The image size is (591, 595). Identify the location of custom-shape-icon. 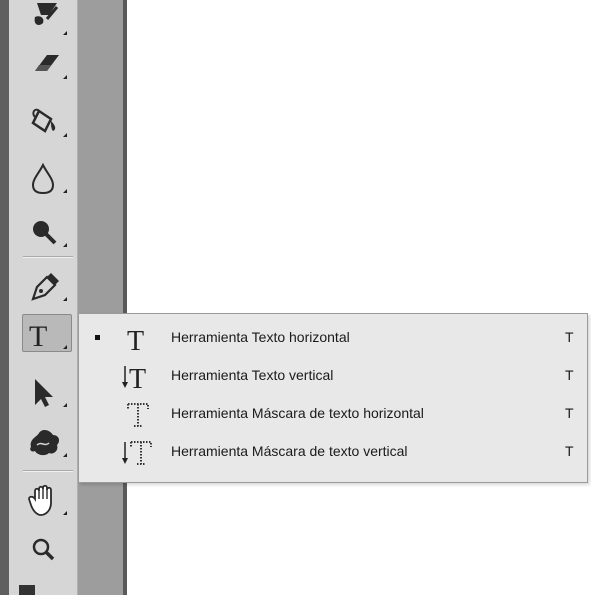
(48, 443).